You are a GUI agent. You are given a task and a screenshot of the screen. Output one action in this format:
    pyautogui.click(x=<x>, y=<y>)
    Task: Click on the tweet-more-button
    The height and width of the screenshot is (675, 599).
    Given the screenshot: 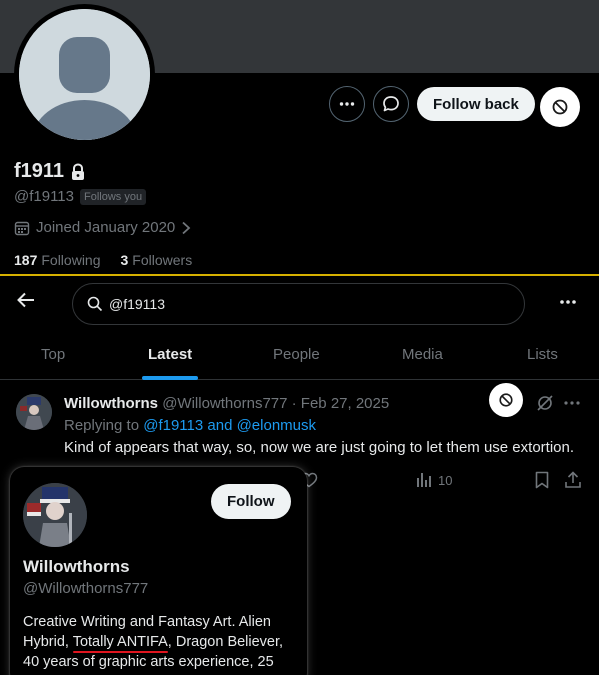 What is the action you would take?
    pyautogui.click(x=572, y=405)
    